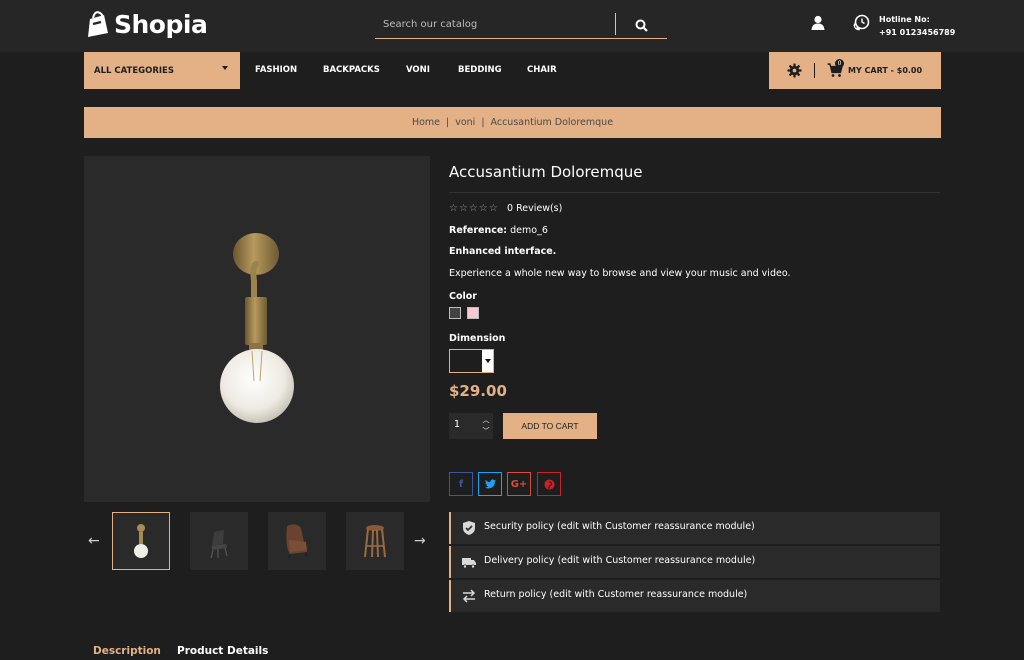 The image size is (1024, 660). I want to click on product-highlight: Enhanced interface., so click(503, 251).